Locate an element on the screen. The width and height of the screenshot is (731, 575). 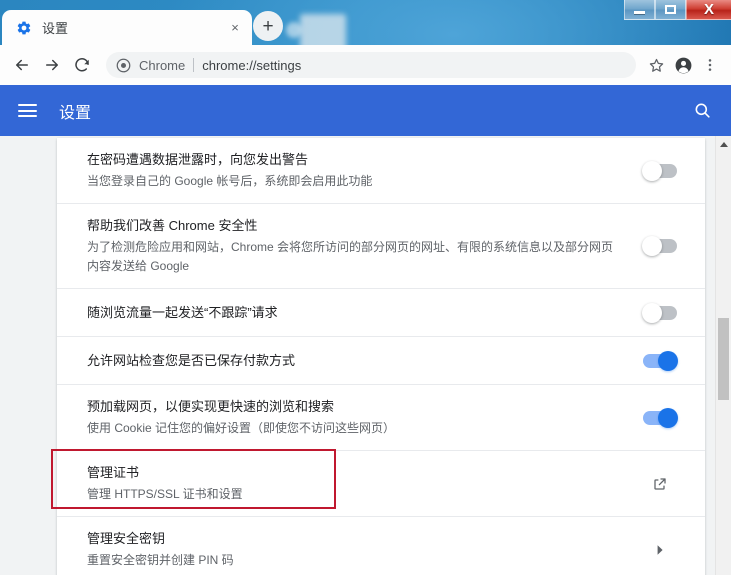
chevron-right-icon is located at coordinates (660, 550).